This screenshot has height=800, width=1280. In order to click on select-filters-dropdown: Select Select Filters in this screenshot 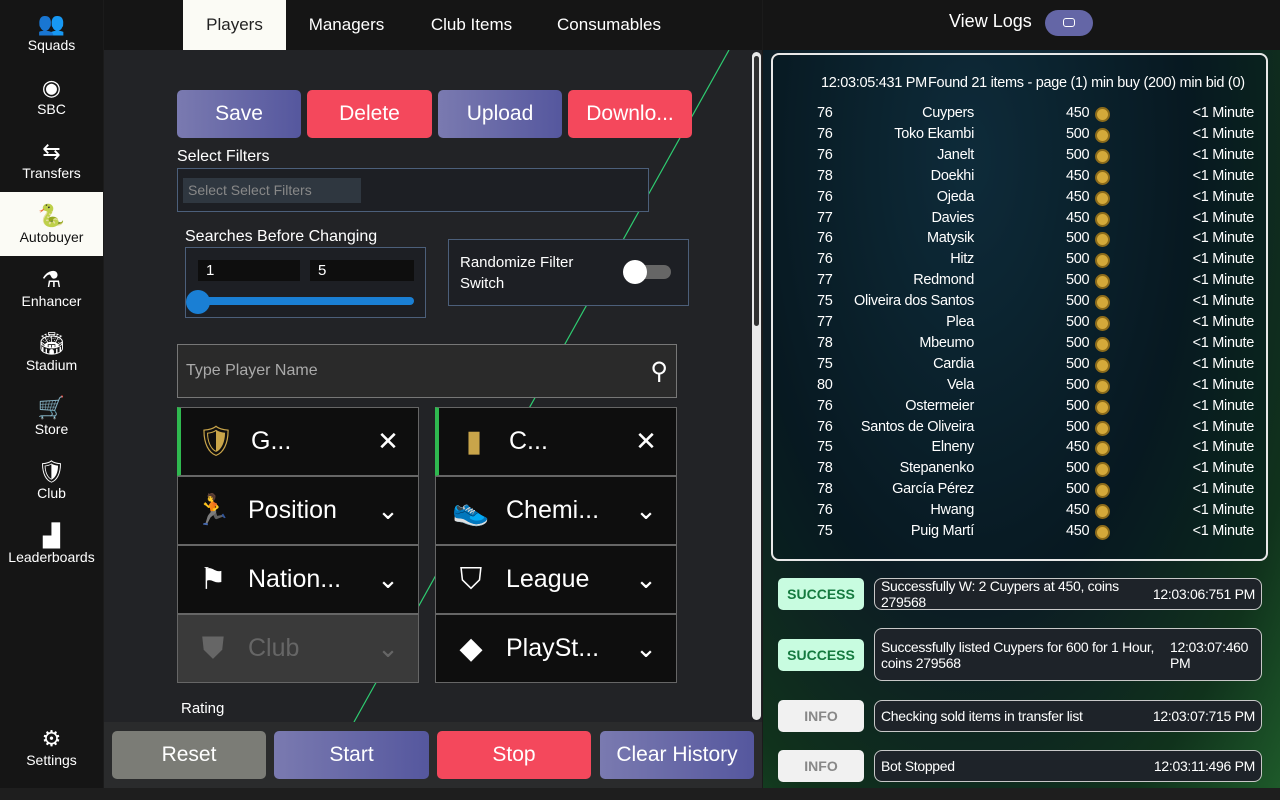, I will do `click(413, 190)`.